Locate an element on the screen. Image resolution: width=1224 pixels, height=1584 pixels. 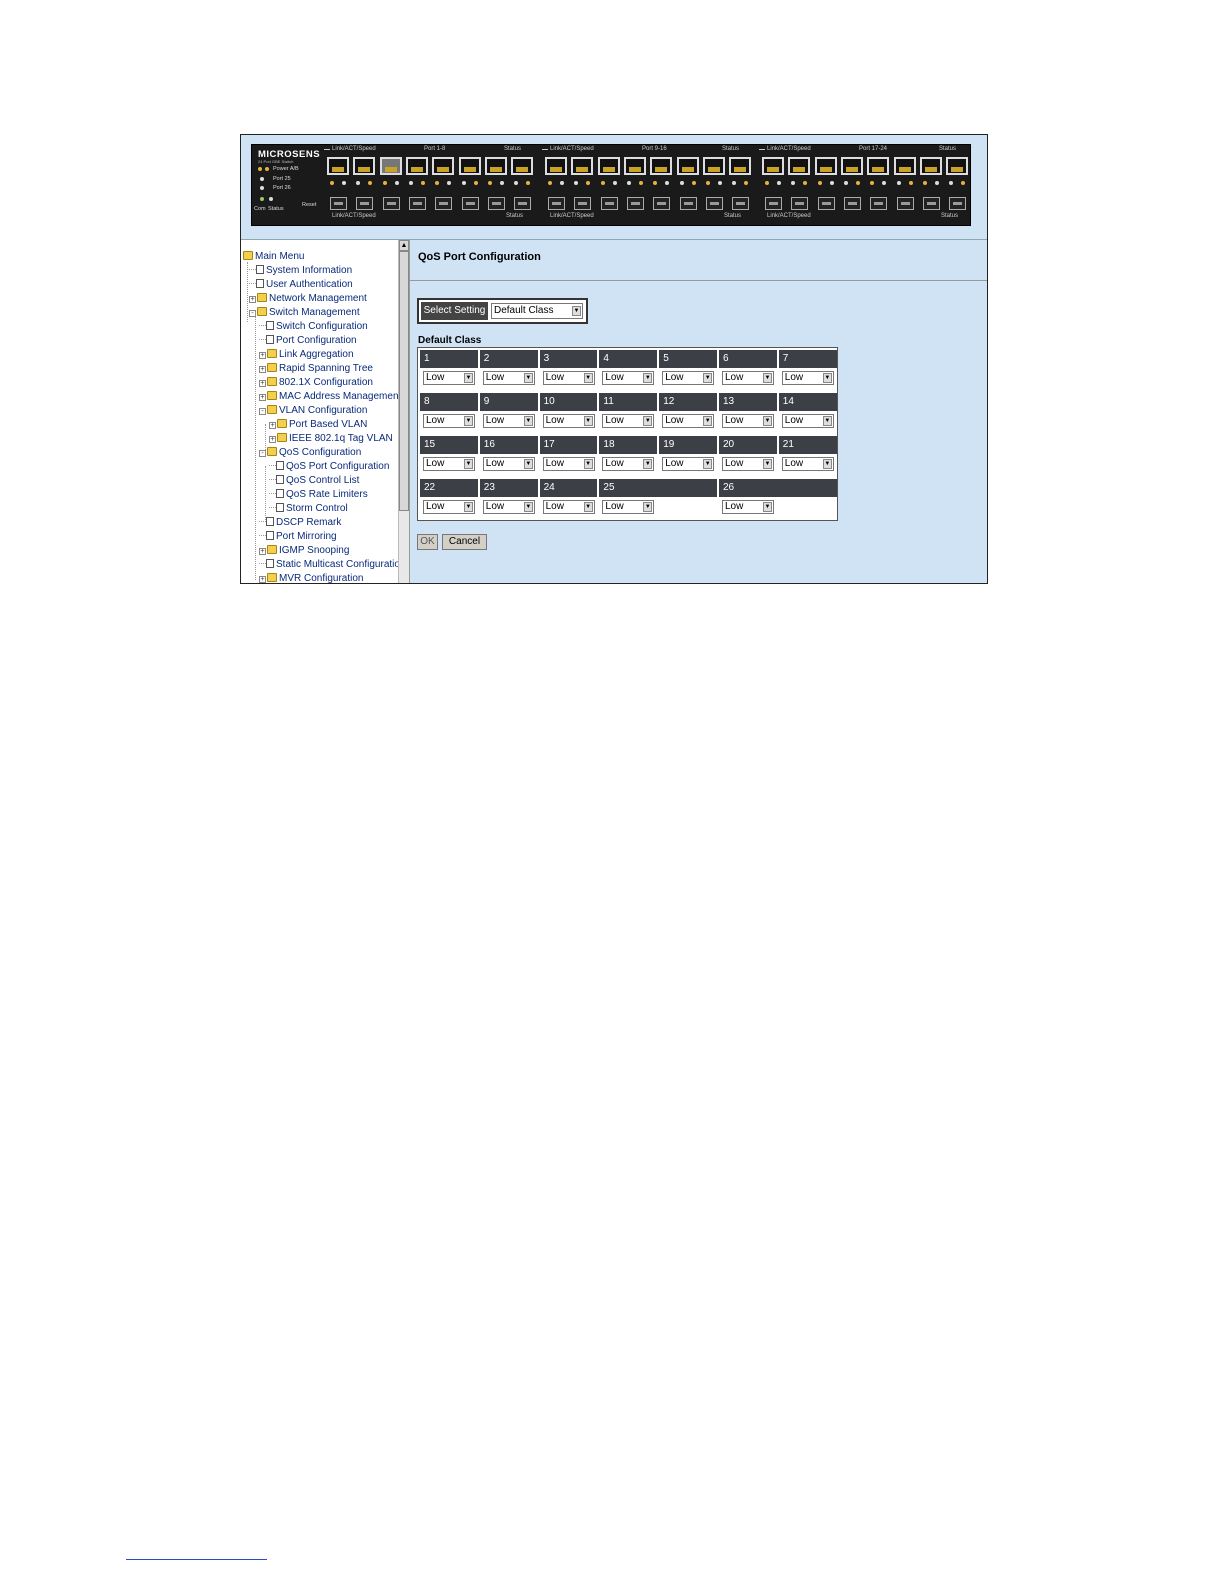
scroll-thumb is located at coordinates (404, 381).